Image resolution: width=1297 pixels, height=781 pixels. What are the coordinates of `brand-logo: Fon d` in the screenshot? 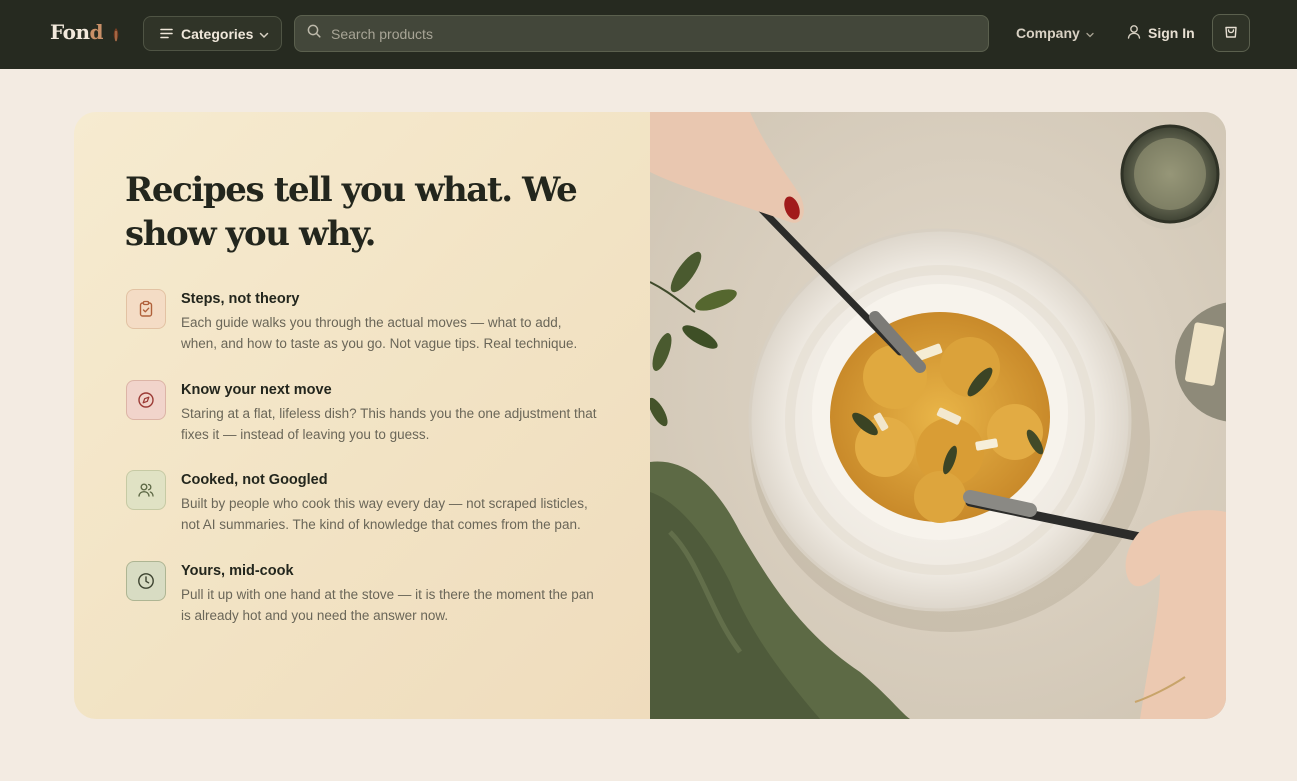 It's located at (85, 32).